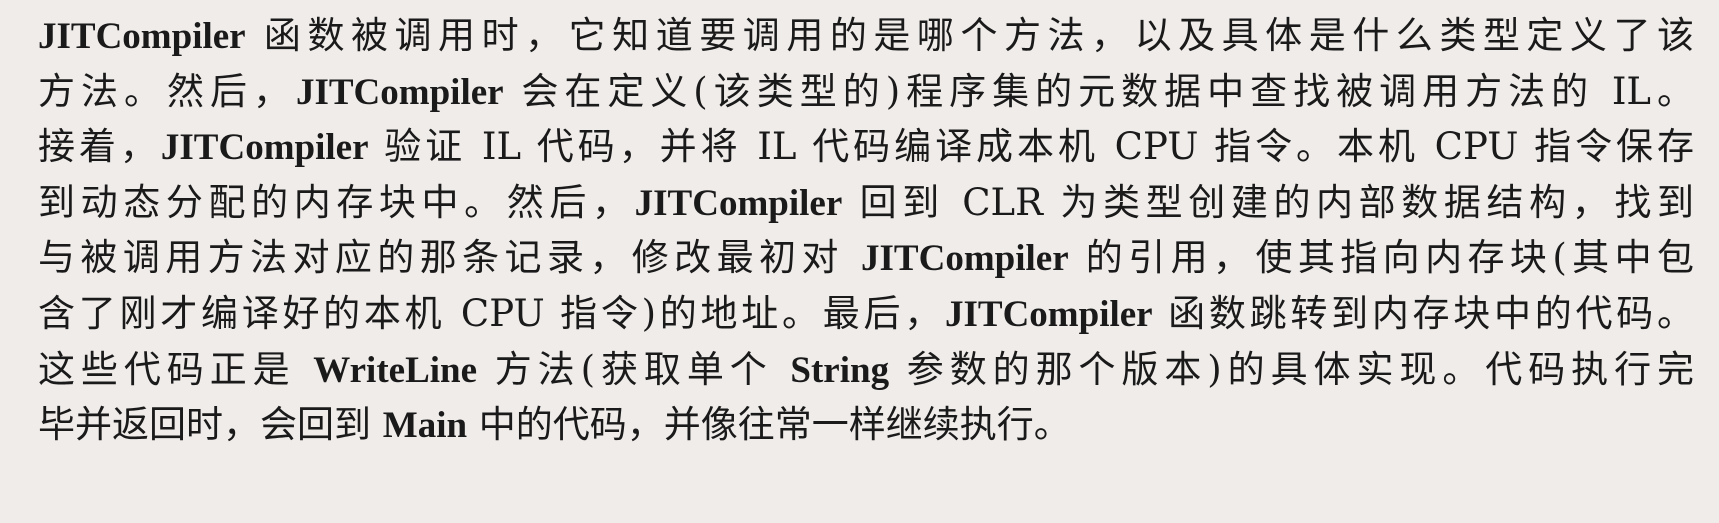 This screenshot has width=1719, height=523. I want to click on text-run: 参数的那个版本)的具体实现。代码执行完, so click(1291, 369).